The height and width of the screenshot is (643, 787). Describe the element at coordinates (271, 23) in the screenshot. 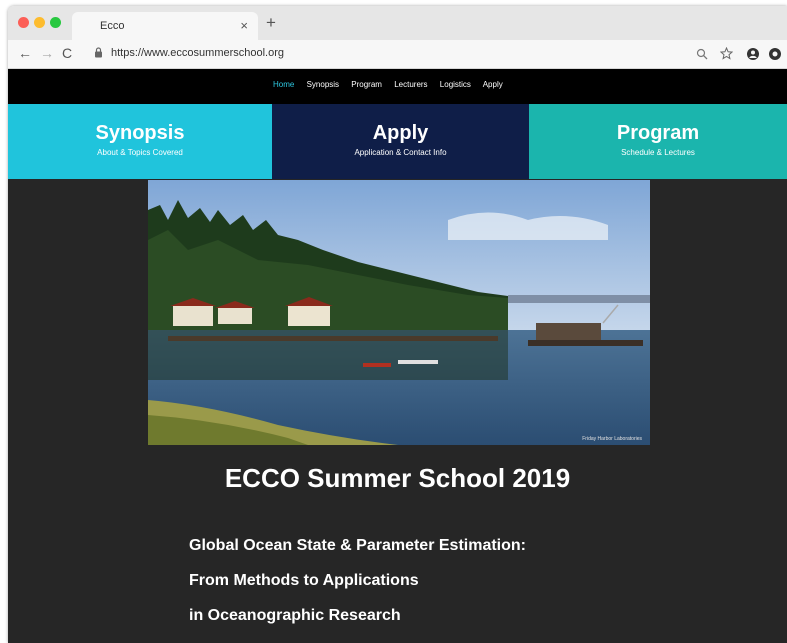

I see `new-tab-button: +` at that location.